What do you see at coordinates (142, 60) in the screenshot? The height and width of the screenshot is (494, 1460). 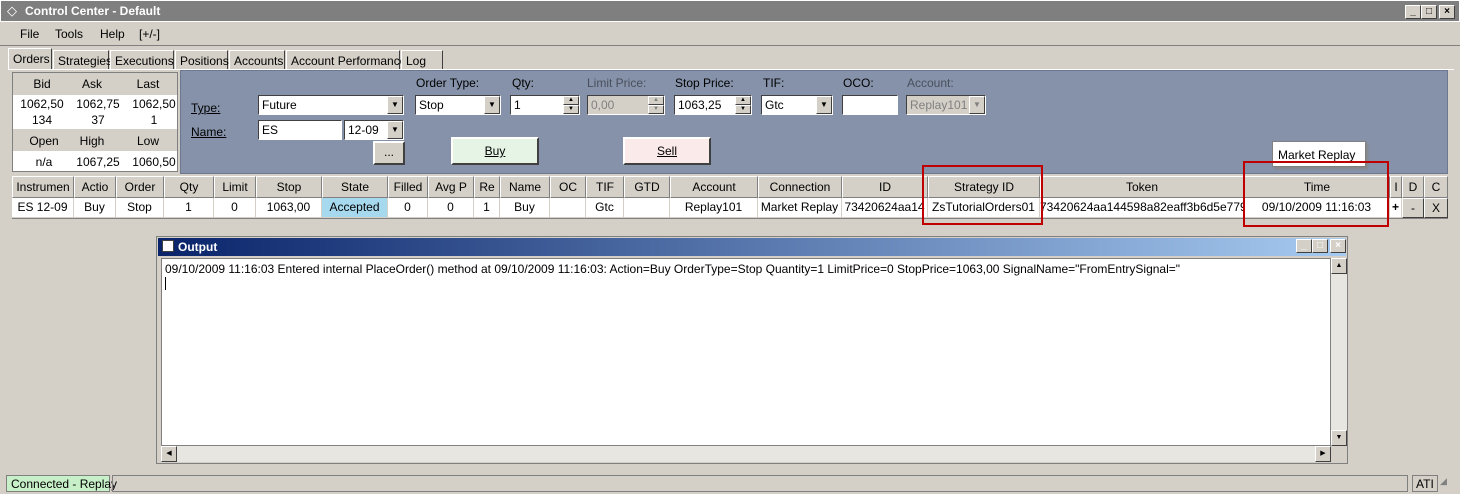 I see `tab-executions: Executions` at bounding box center [142, 60].